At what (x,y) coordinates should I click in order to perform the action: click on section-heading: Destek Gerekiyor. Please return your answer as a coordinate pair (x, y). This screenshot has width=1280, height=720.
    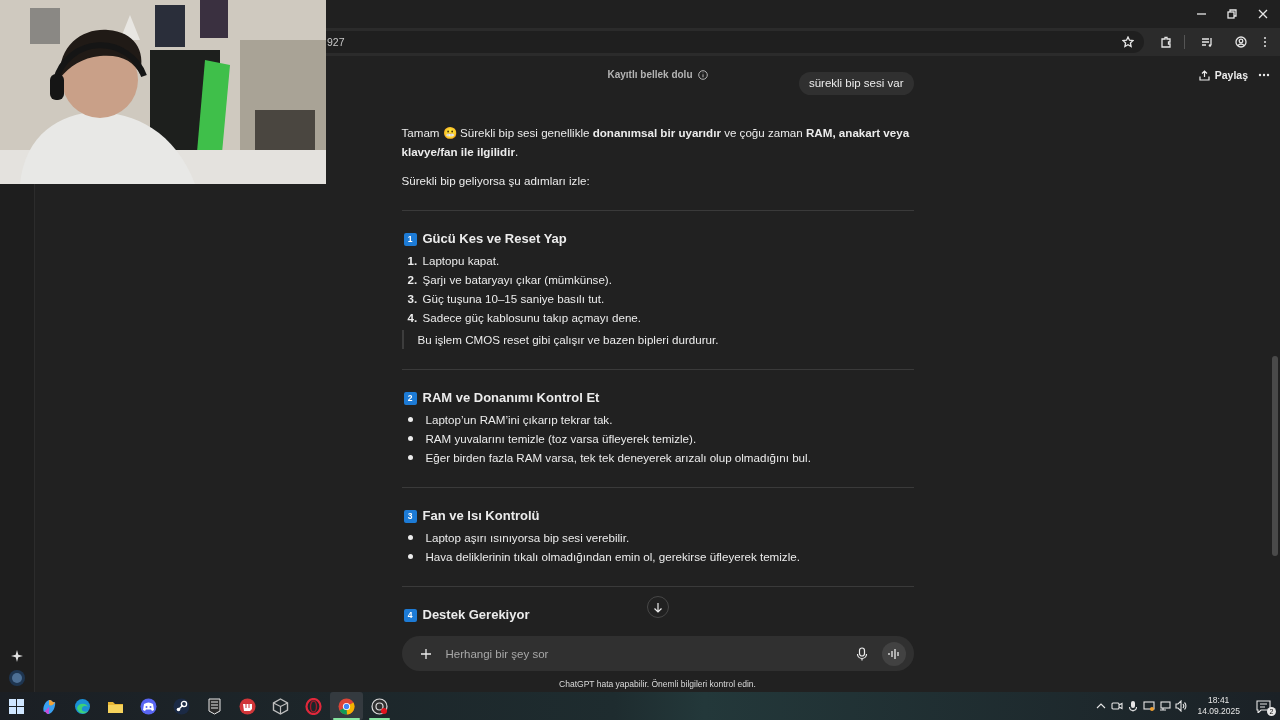
    Looking at the image, I should click on (476, 615).